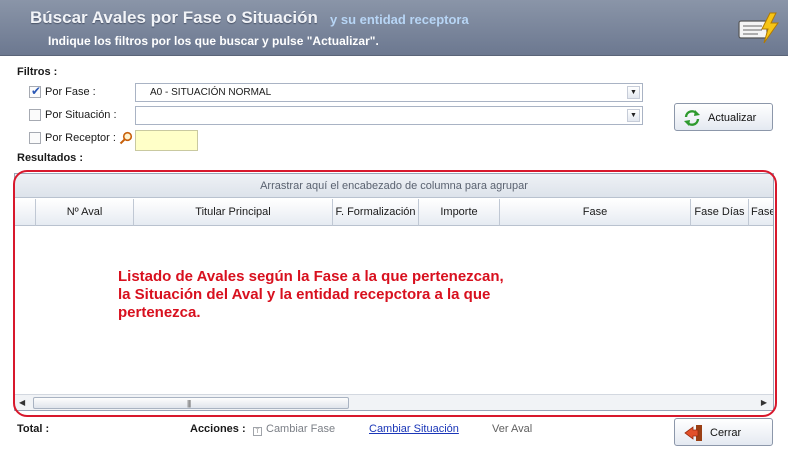 The image size is (788, 459). Describe the element at coordinates (512, 429) in the screenshot. I see `ver-aval-action: Ver Aval` at that location.